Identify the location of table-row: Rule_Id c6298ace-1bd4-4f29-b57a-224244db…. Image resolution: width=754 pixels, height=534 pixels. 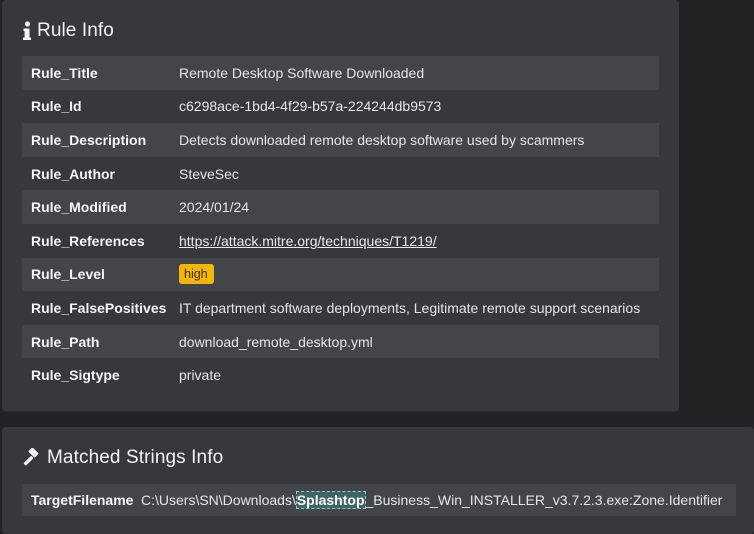
(340, 107).